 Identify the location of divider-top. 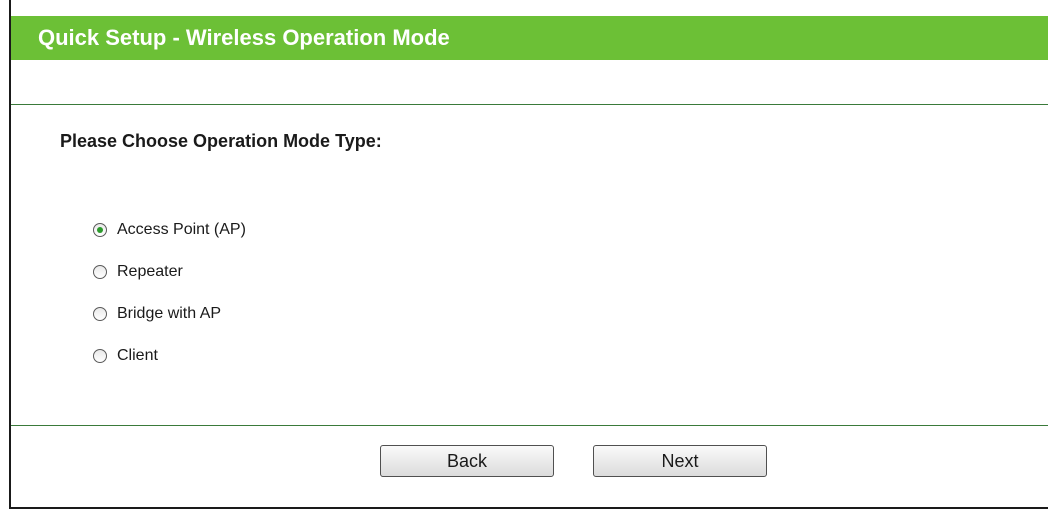
(529, 104).